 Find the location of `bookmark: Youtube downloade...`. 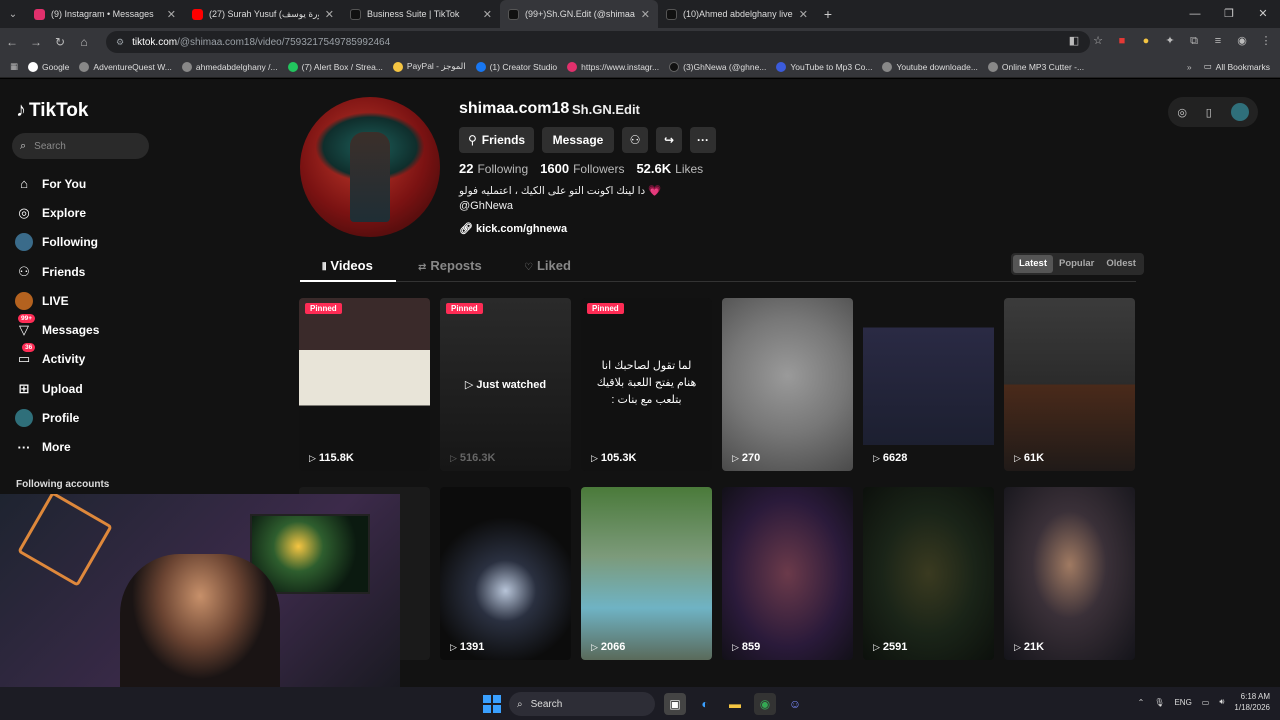

bookmark: Youtube downloade... is located at coordinates (930, 66).